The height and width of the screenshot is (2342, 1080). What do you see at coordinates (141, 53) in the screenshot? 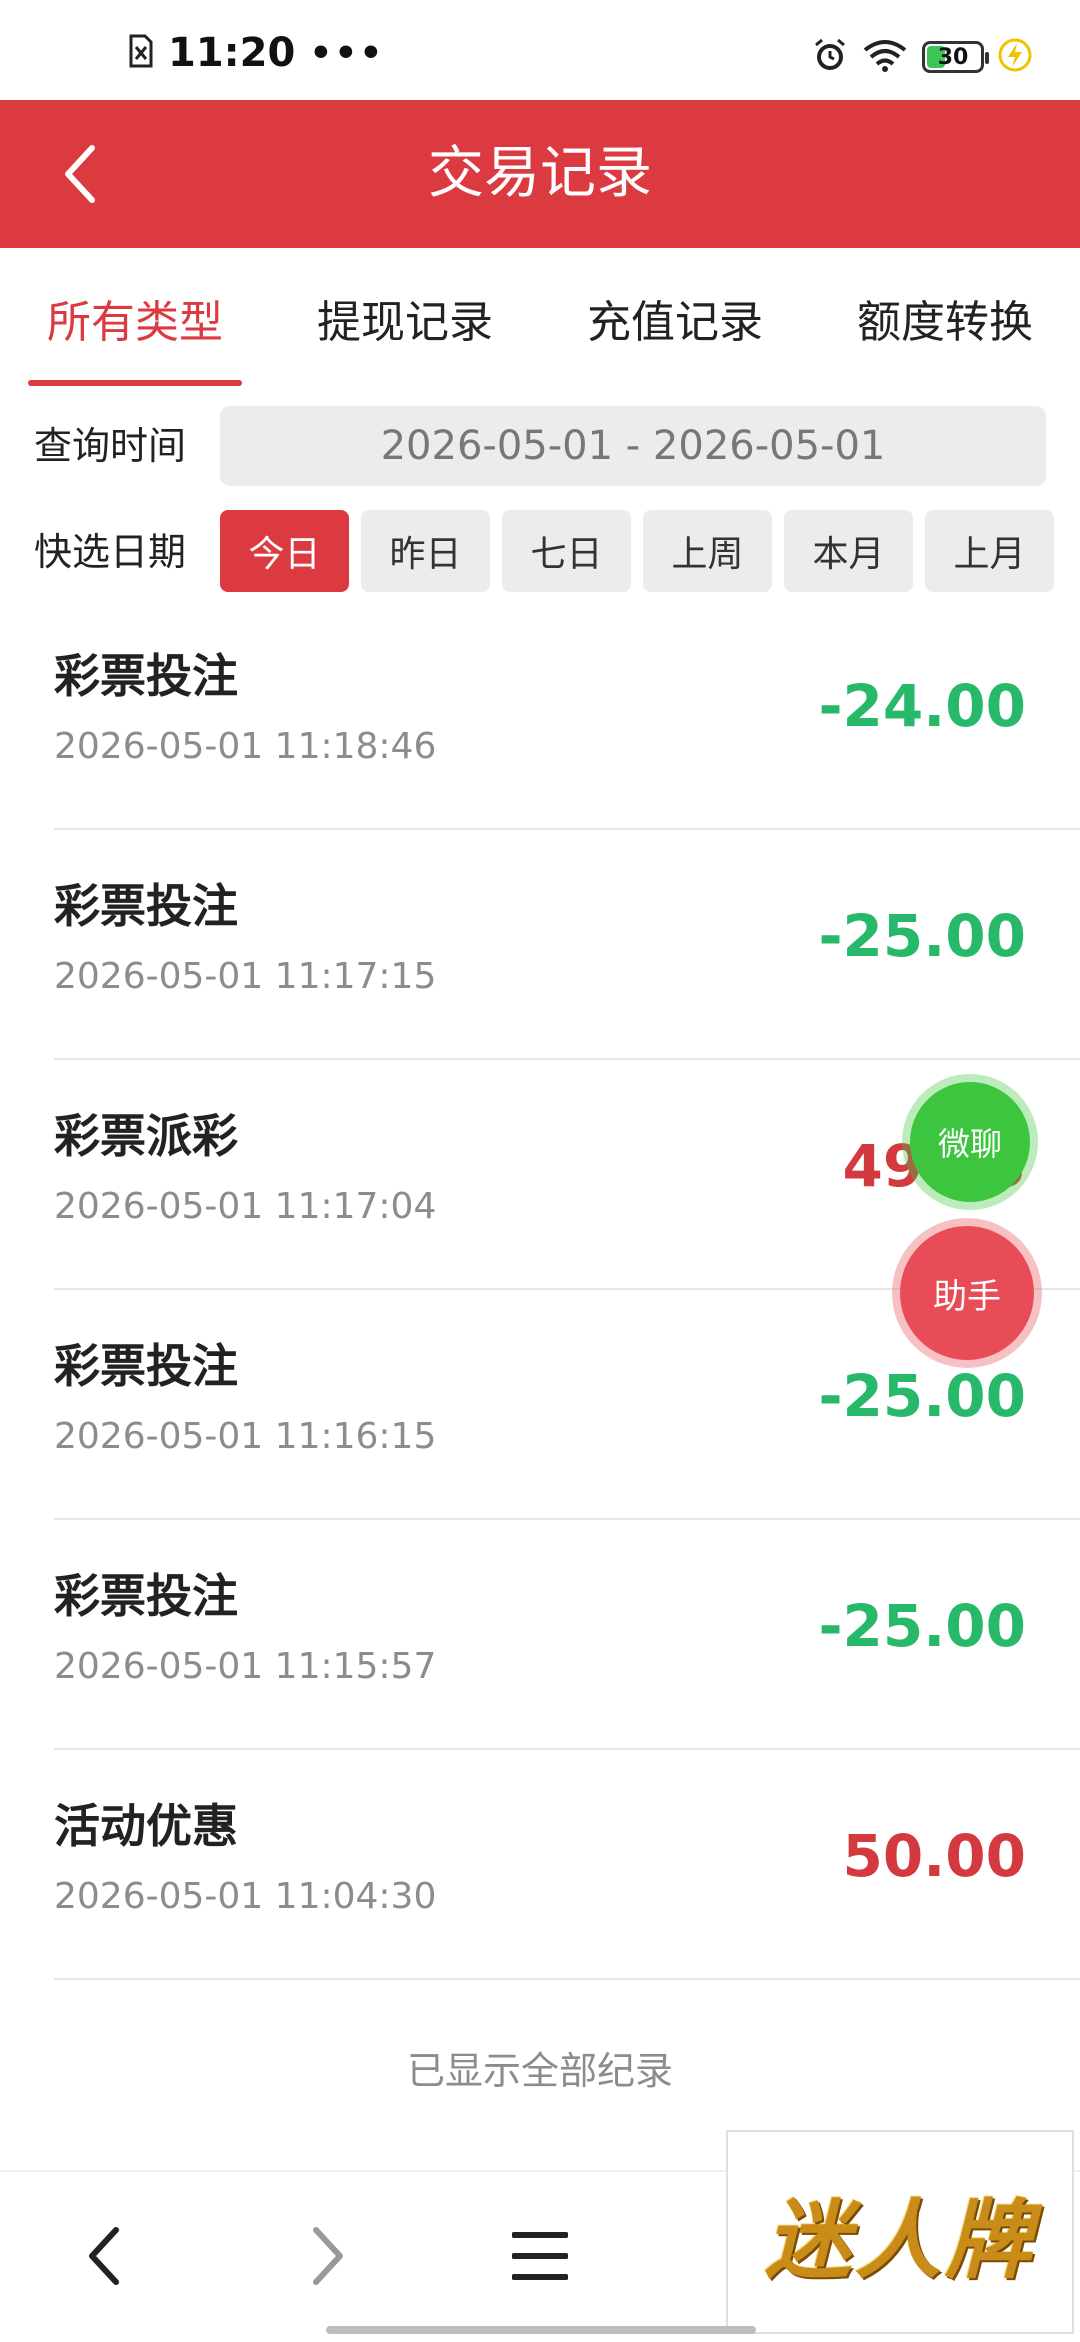
I see `sim-icon` at bounding box center [141, 53].